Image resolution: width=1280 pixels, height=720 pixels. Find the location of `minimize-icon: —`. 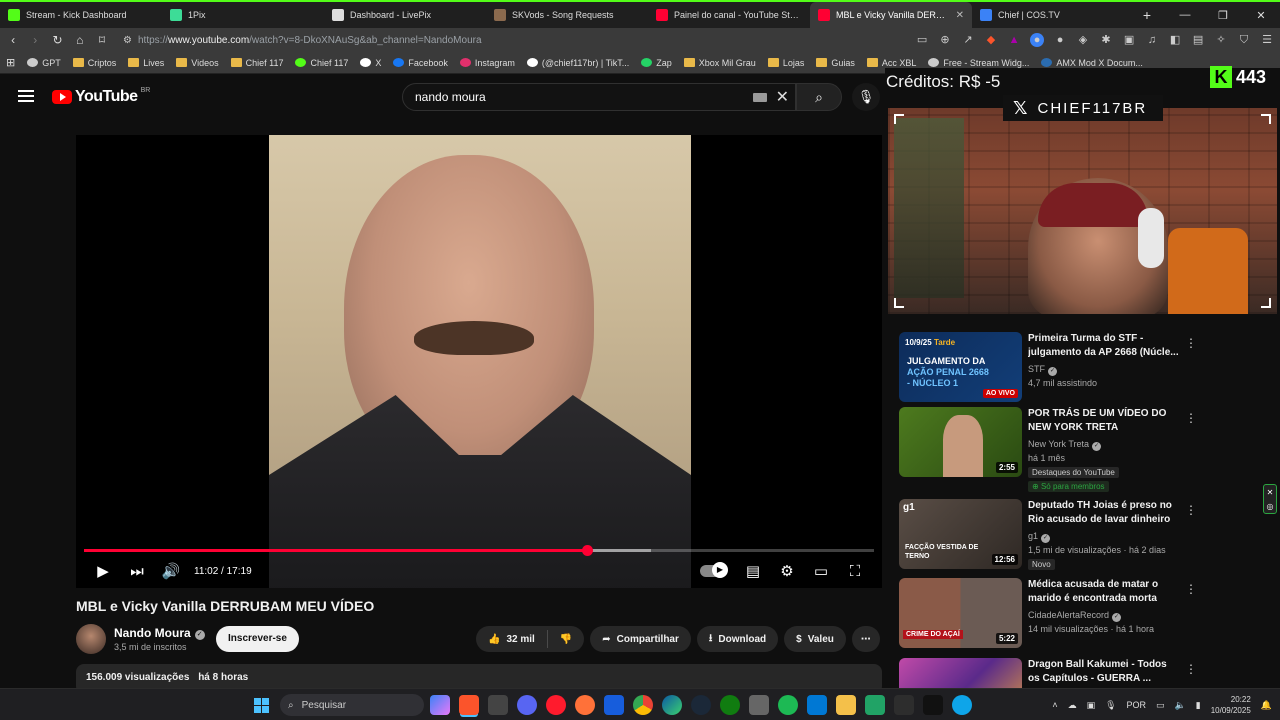

minimize-icon: — is located at coordinates (1185, 15).